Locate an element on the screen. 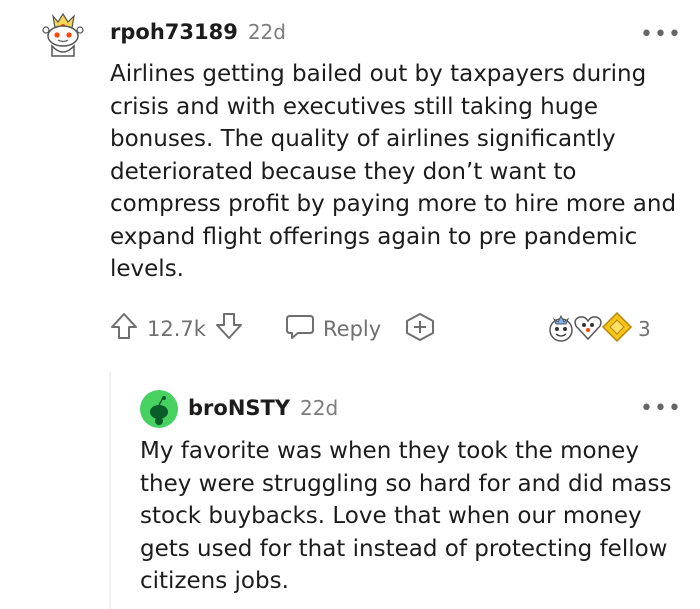 This screenshot has width=700, height=609. add-award-icon is located at coordinates (420, 327).